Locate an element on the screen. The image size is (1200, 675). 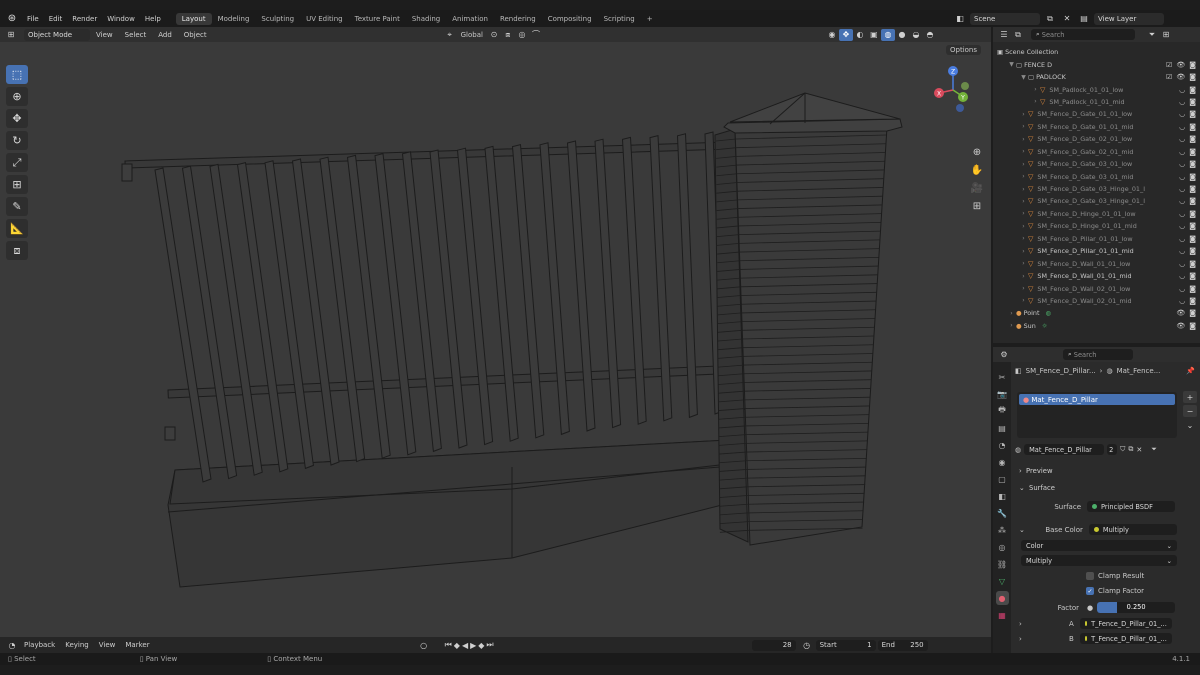
outliner-editor-icon: ☰ is located at coordinates (1004, 35).